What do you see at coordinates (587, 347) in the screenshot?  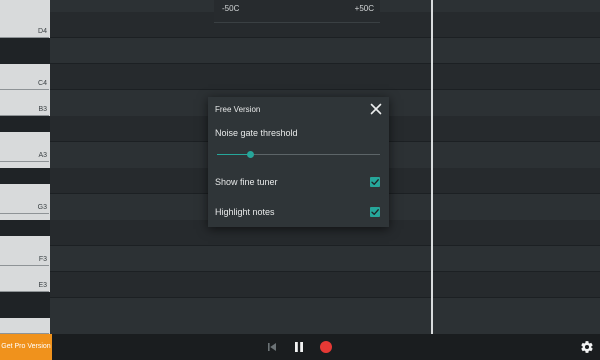 I see `gear-icon` at bounding box center [587, 347].